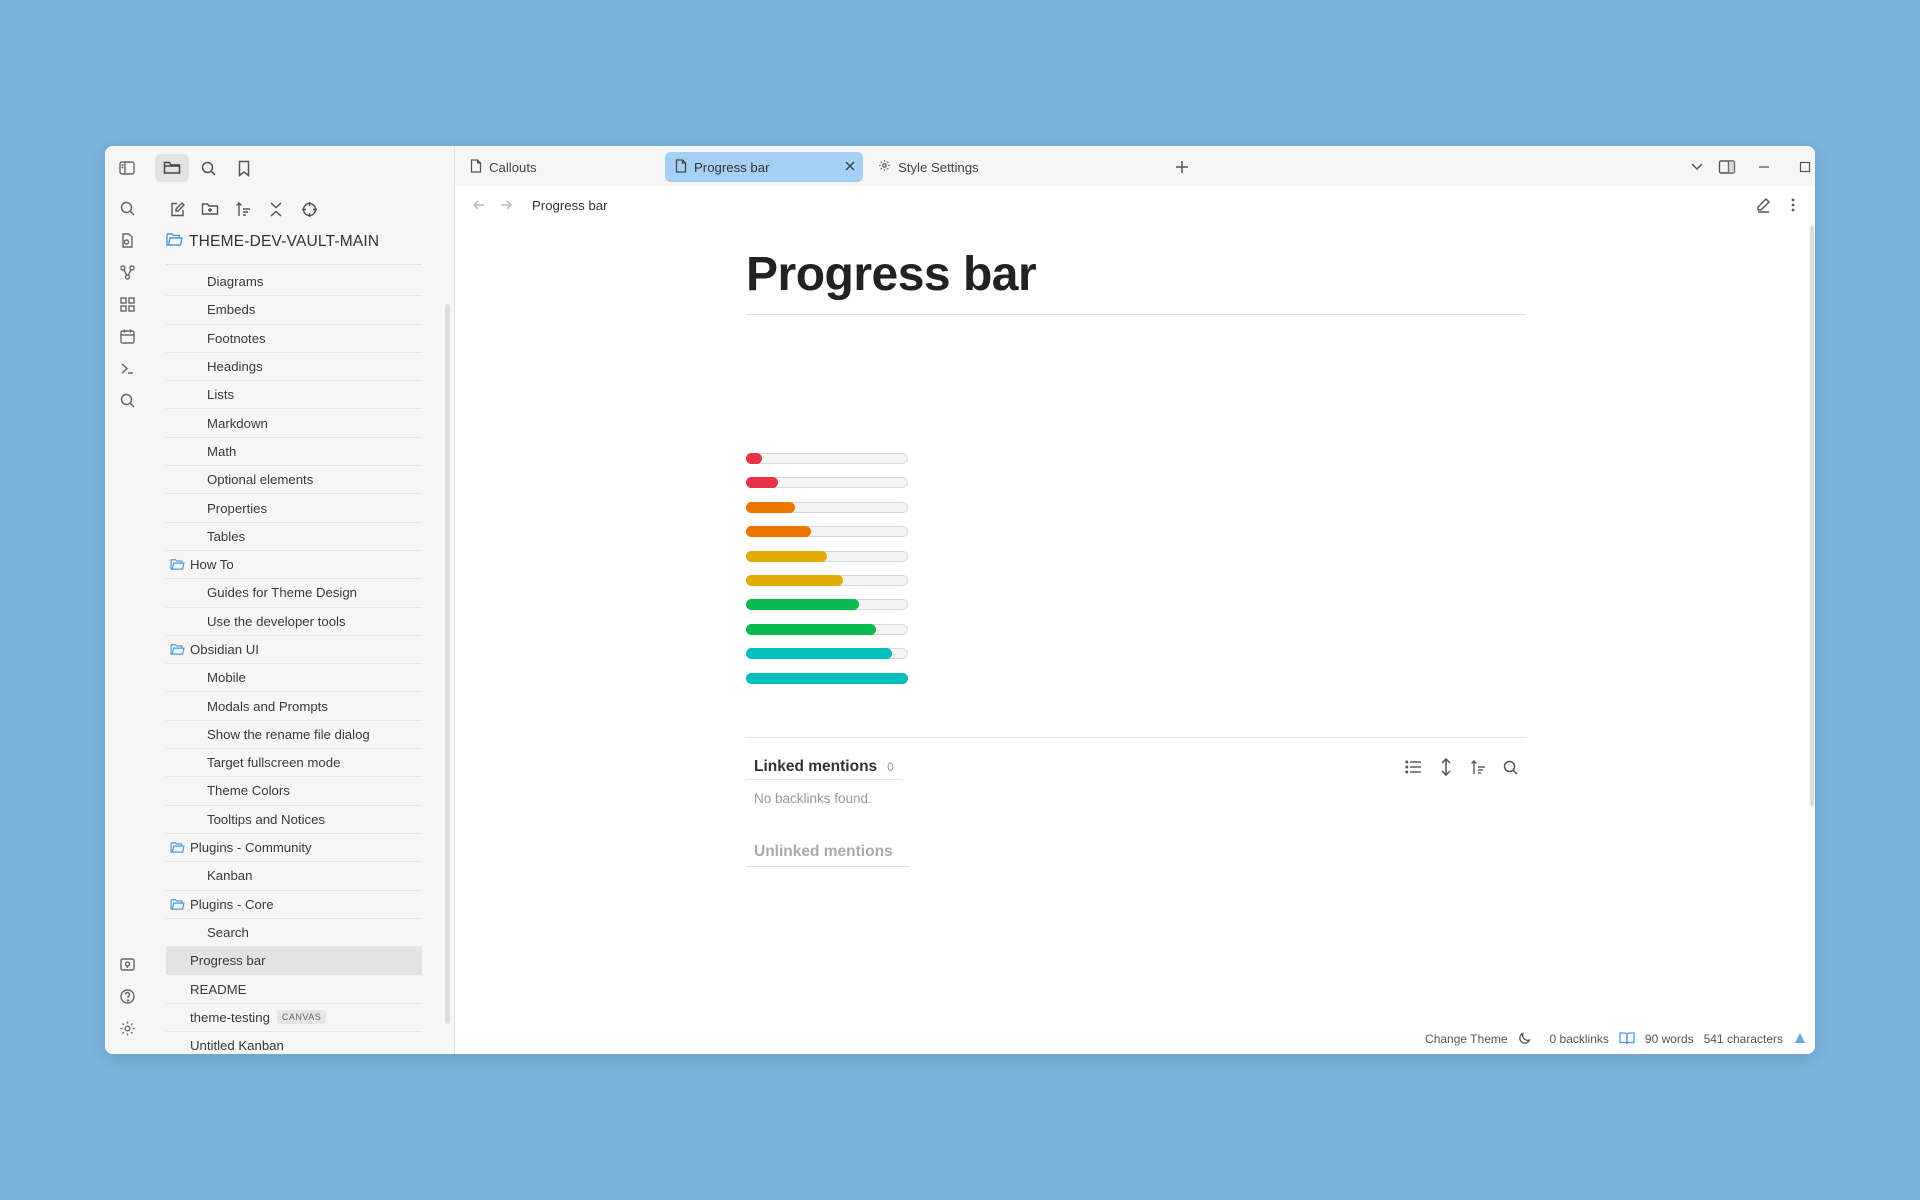  I want to click on backlinks-divider, so click(1136, 737).